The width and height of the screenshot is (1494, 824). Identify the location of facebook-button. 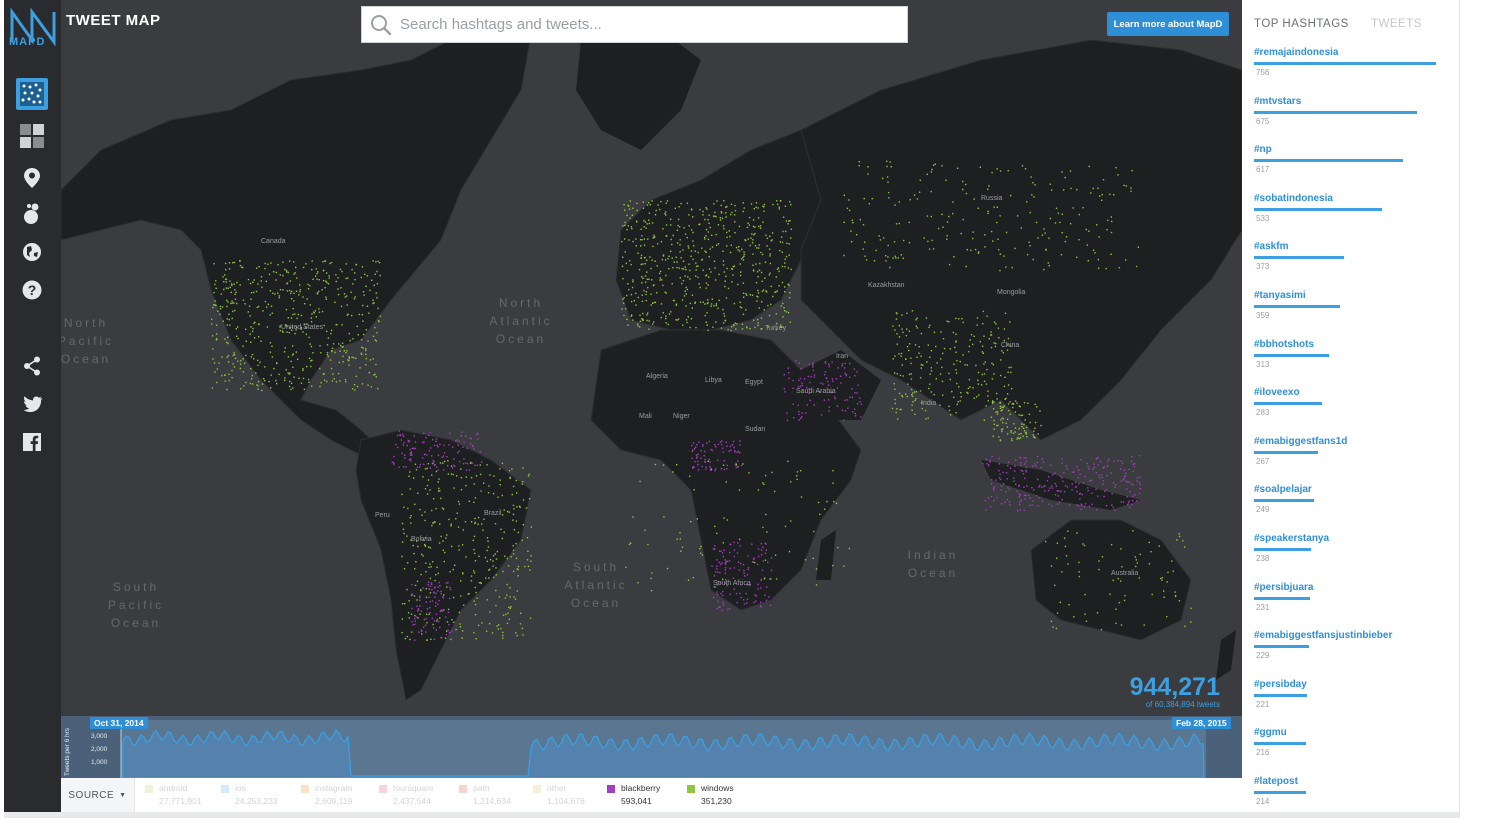
(32, 442).